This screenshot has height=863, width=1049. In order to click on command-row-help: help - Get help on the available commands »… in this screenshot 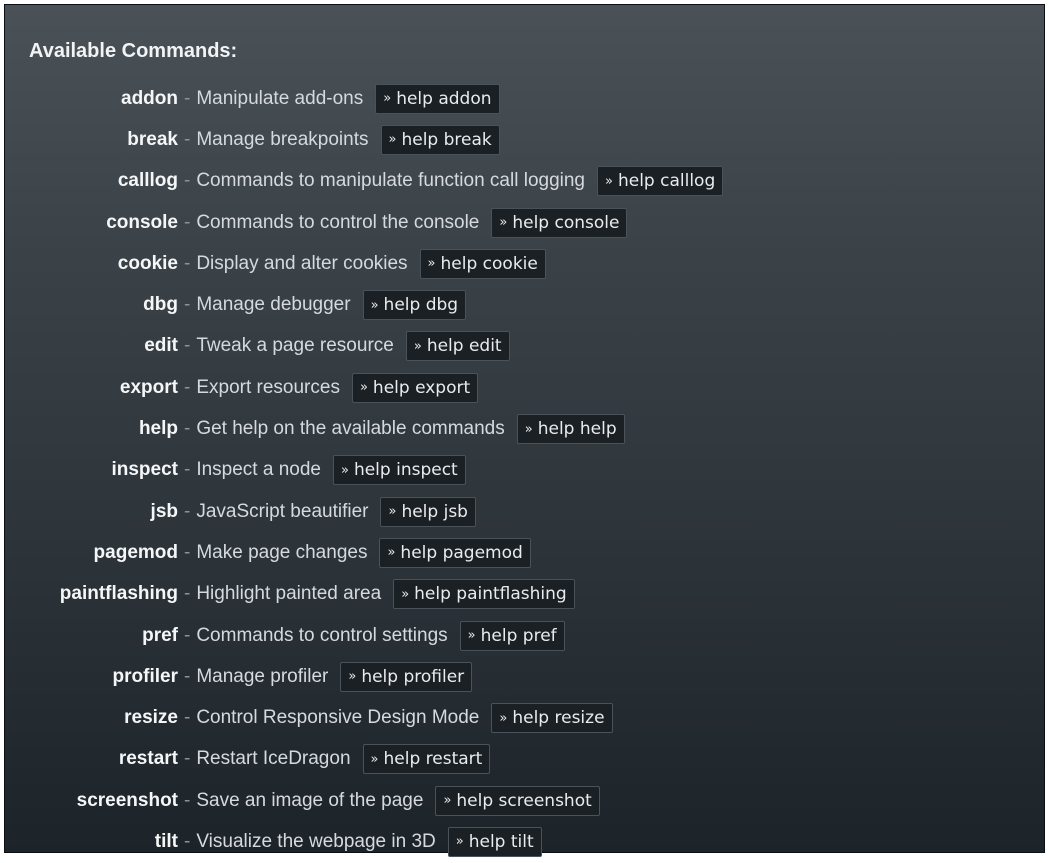, I will do `click(524, 428)`.